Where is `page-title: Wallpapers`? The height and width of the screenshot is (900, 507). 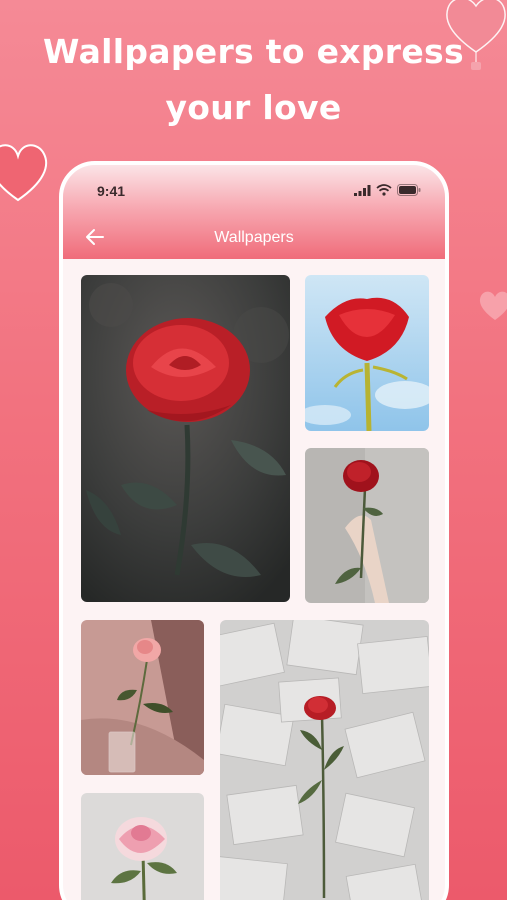 page-title: Wallpapers is located at coordinates (254, 237).